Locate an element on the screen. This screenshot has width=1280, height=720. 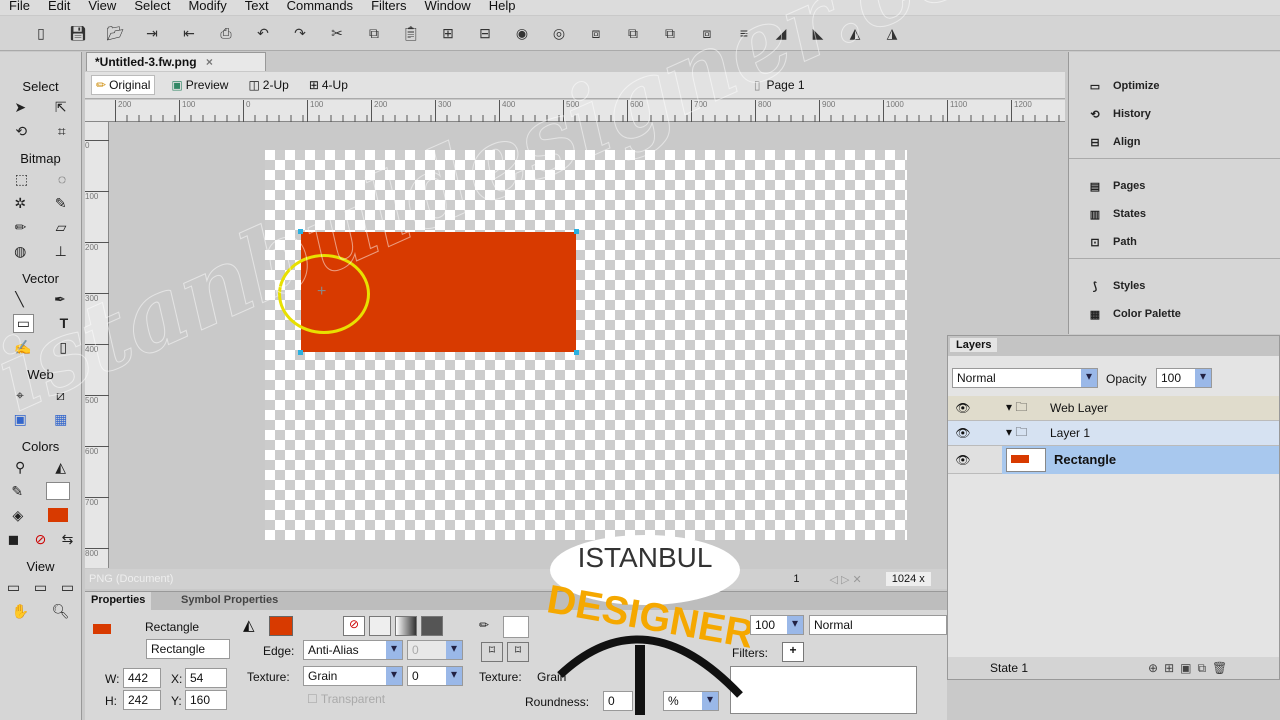
undo-icon: ↶ is located at coordinates (263, 33).